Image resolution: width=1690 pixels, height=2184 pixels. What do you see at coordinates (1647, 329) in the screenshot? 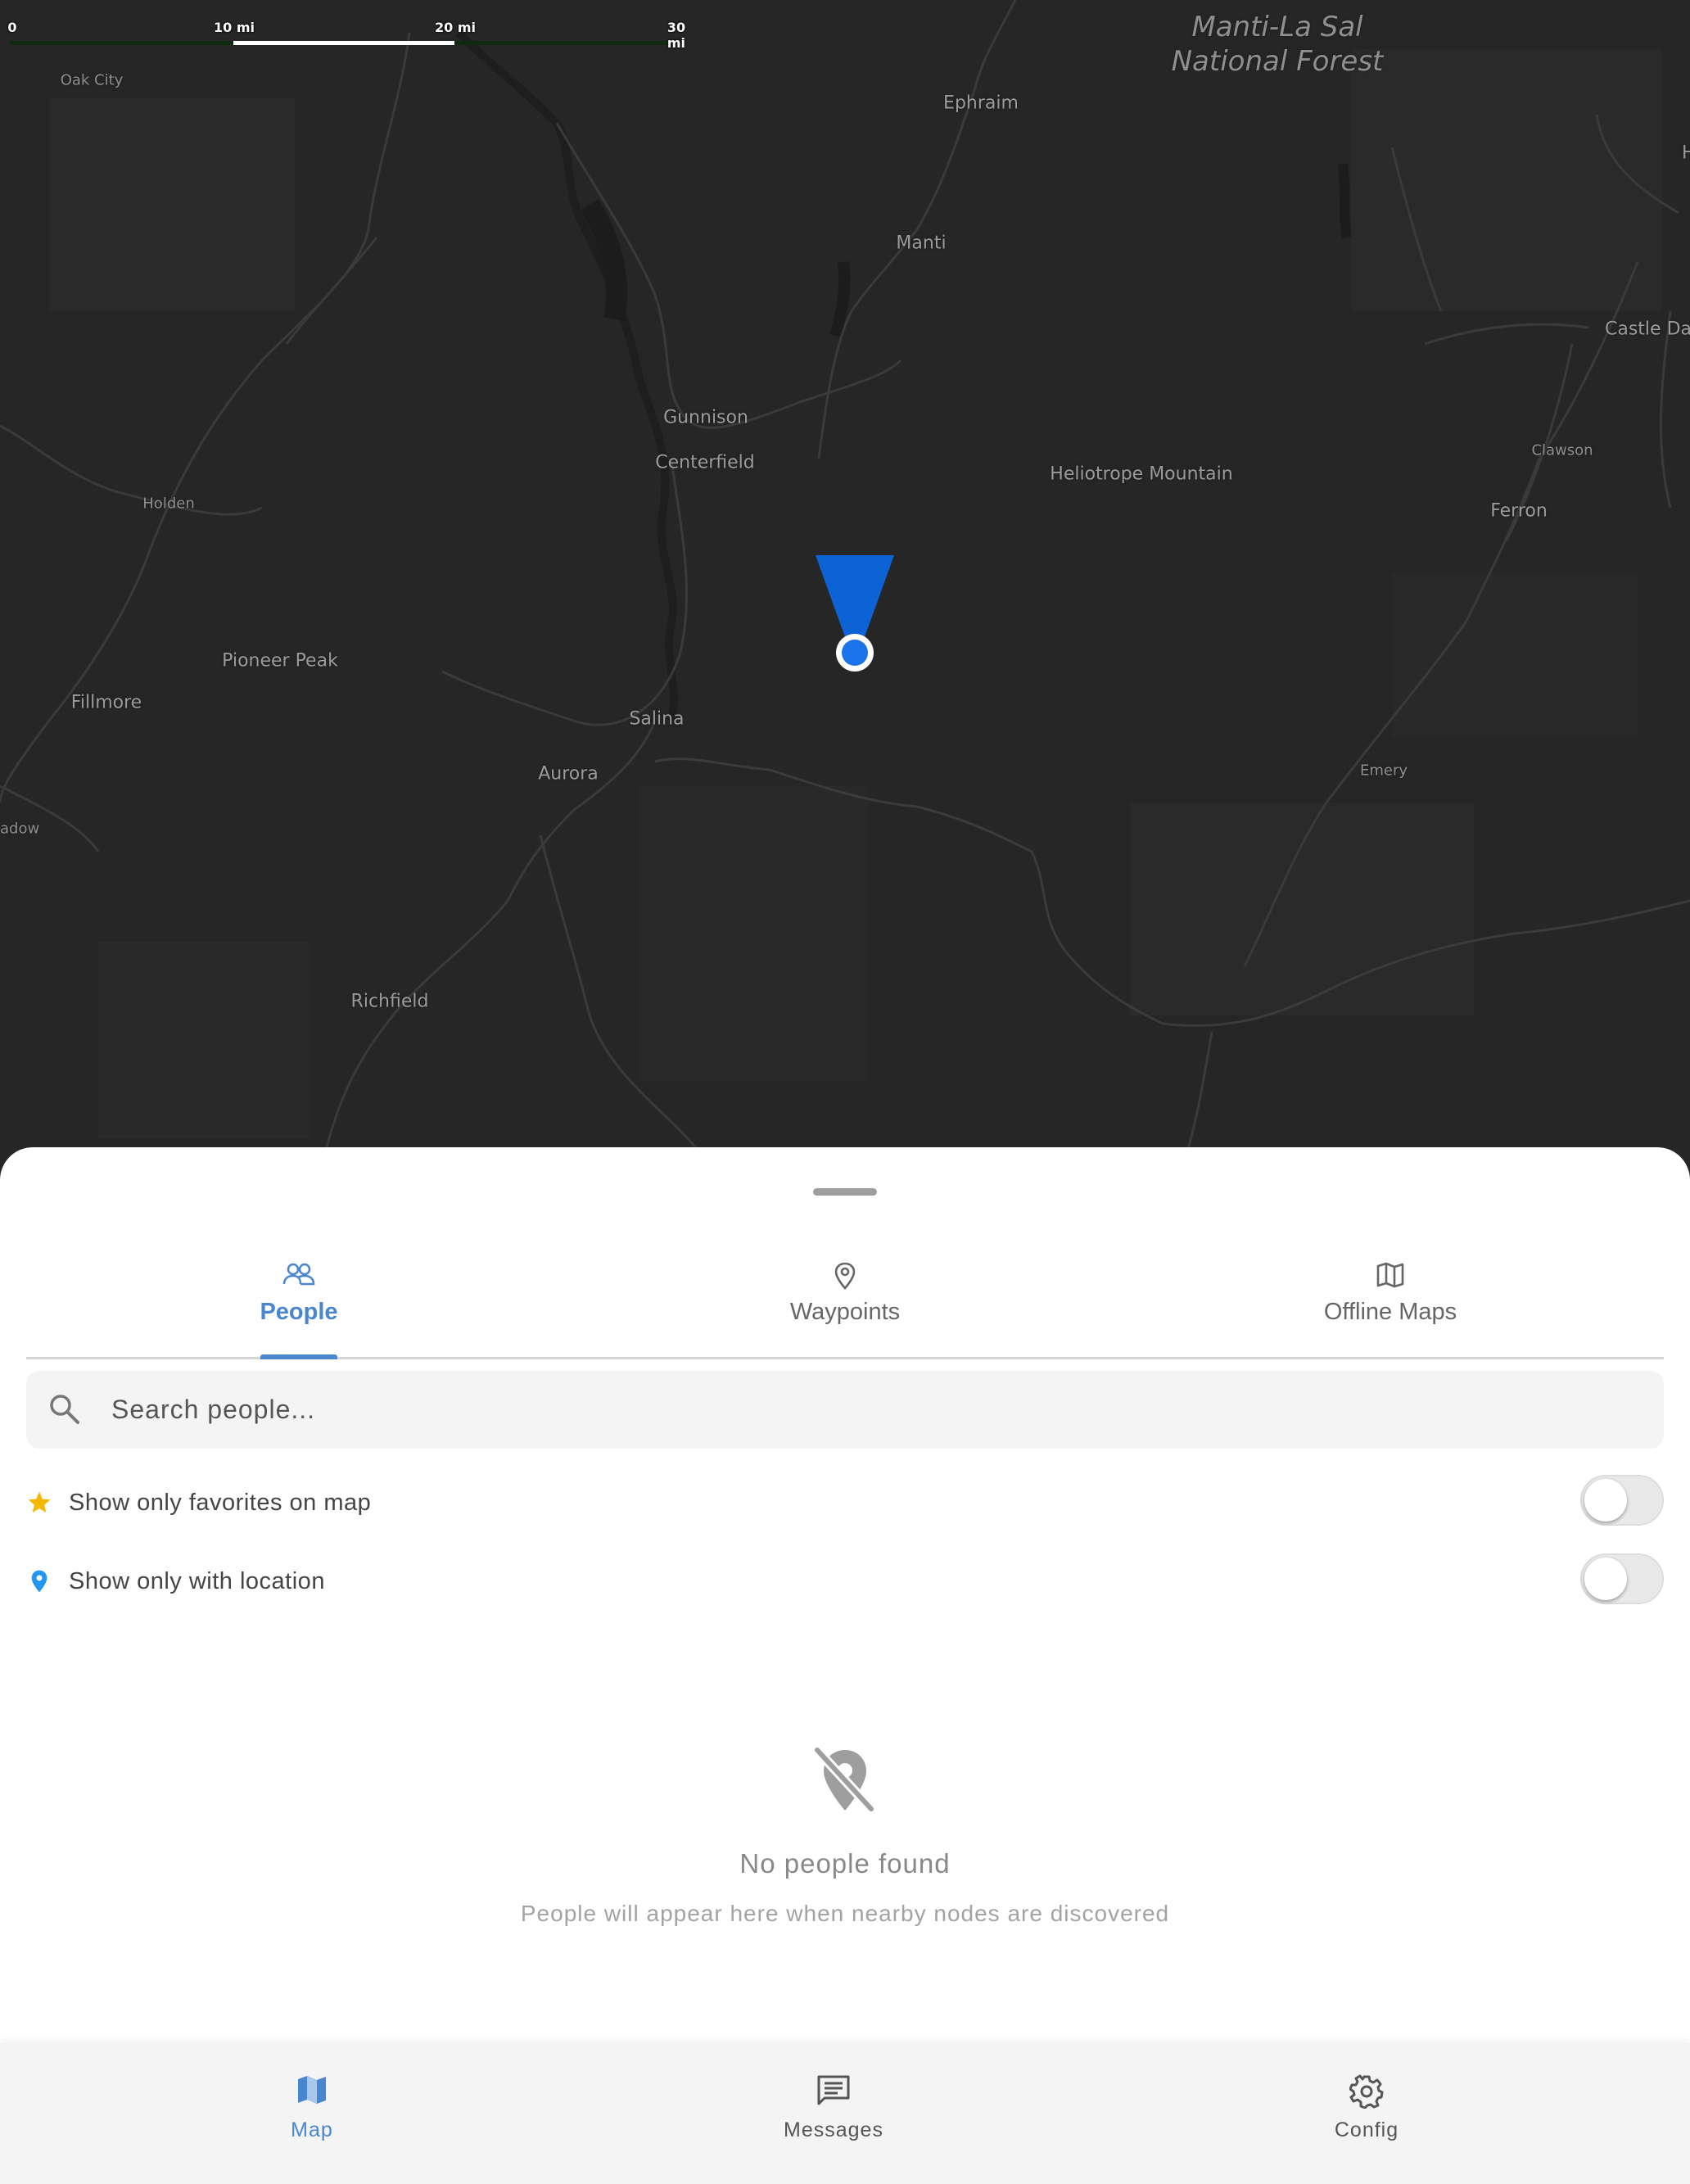
I see `place-label: Castle Da` at bounding box center [1647, 329].